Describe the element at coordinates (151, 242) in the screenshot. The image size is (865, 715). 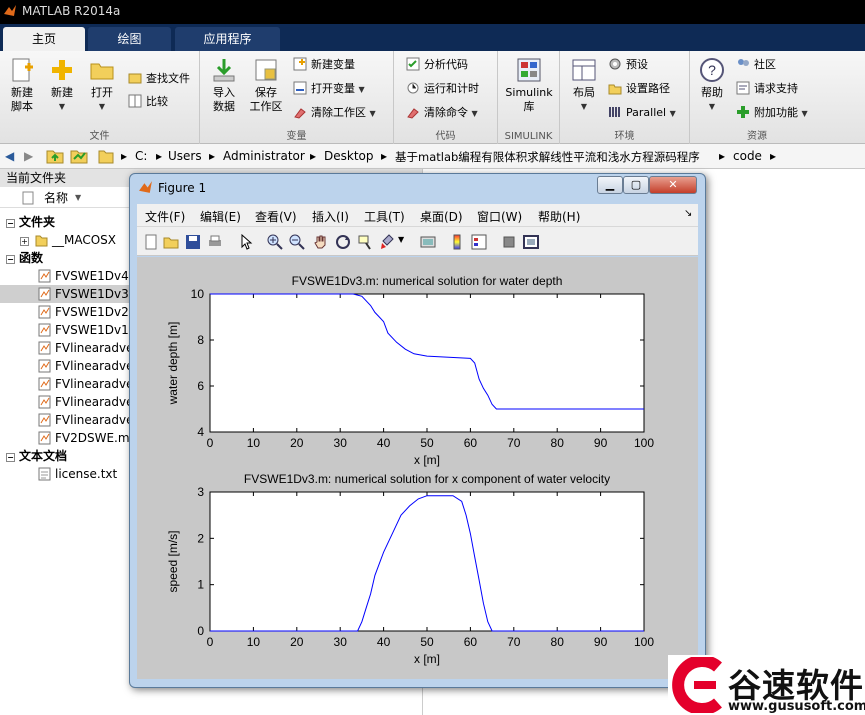
I see `new-figure-icon` at that location.